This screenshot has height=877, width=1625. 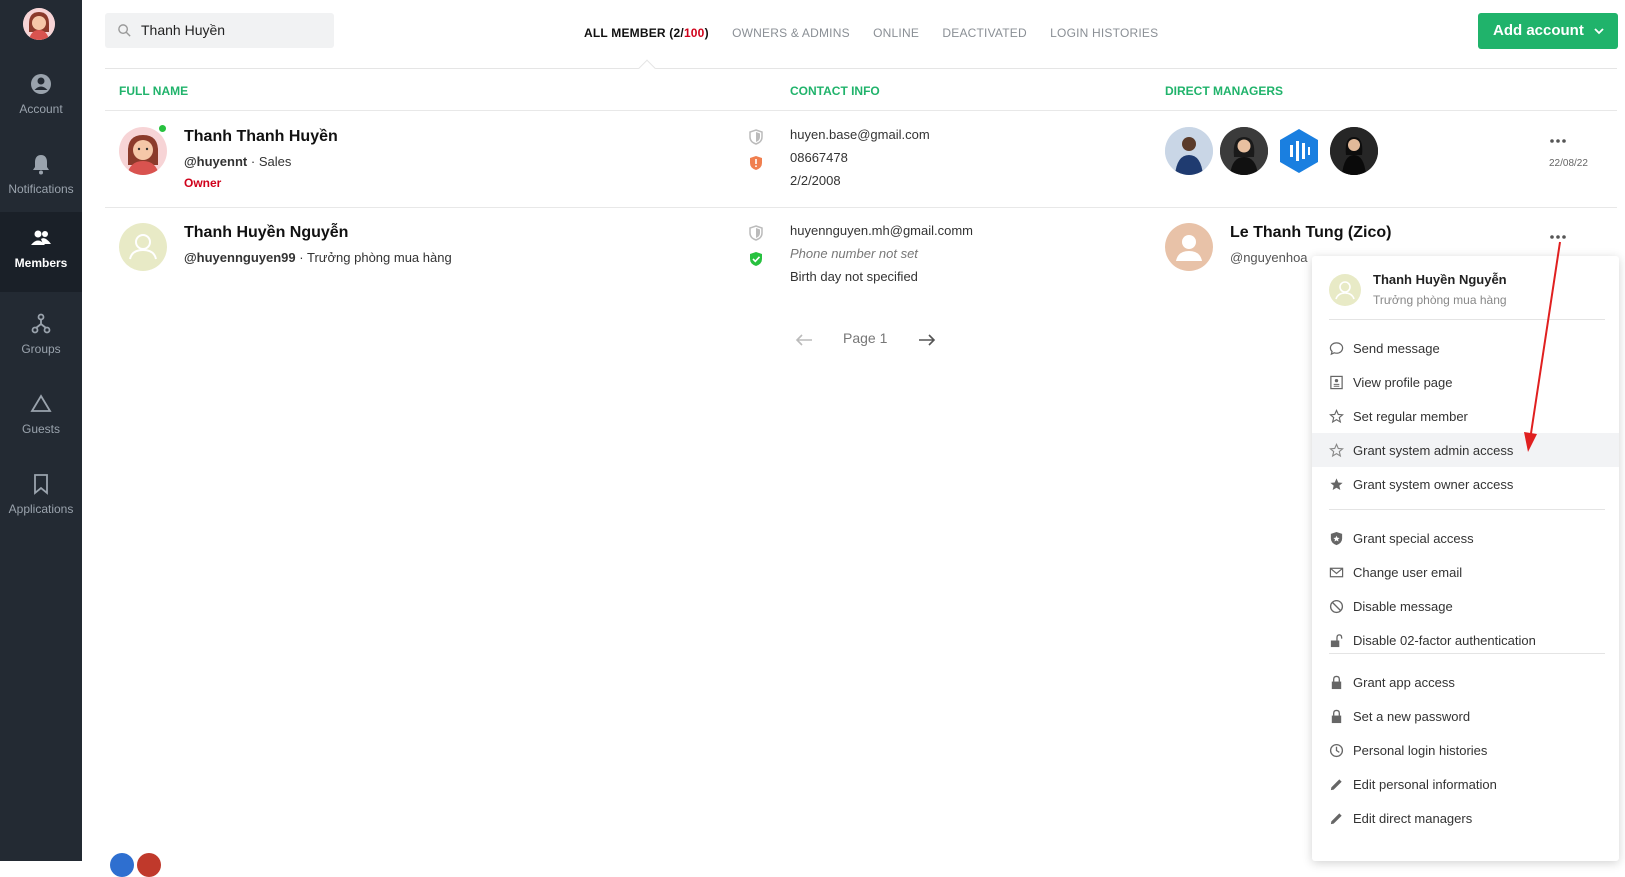 What do you see at coordinates (1465, 750) in the screenshot?
I see `menu-item-personal-login-histories: Personal login histories` at bounding box center [1465, 750].